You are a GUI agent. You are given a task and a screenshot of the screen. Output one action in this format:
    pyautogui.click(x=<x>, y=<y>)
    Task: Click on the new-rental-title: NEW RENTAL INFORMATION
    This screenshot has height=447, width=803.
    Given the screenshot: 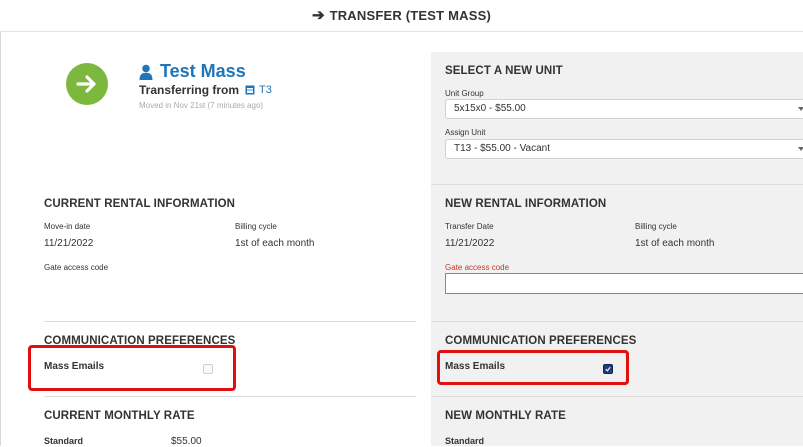 What is the action you would take?
    pyautogui.click(x=526, y=204)
    